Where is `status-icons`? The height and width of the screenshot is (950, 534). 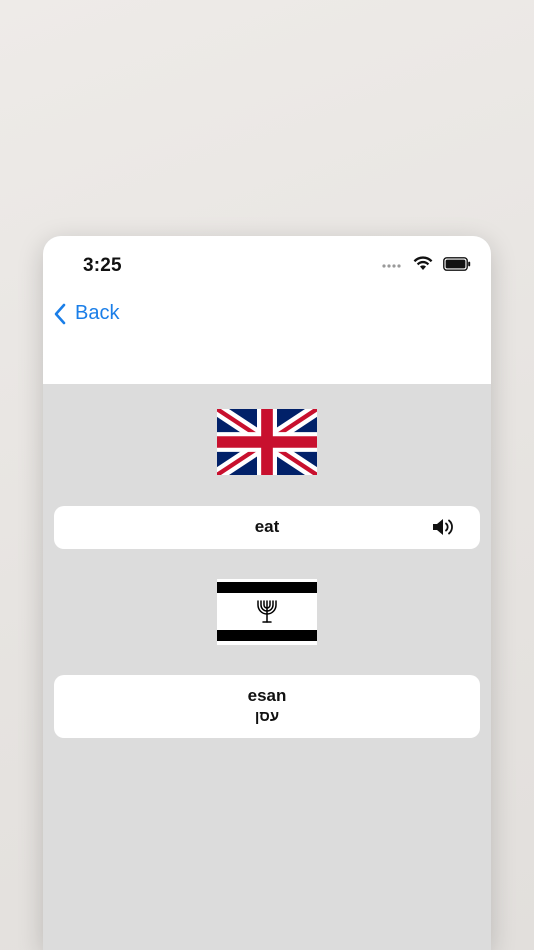
status-icons is located at coordinates (426, 263).